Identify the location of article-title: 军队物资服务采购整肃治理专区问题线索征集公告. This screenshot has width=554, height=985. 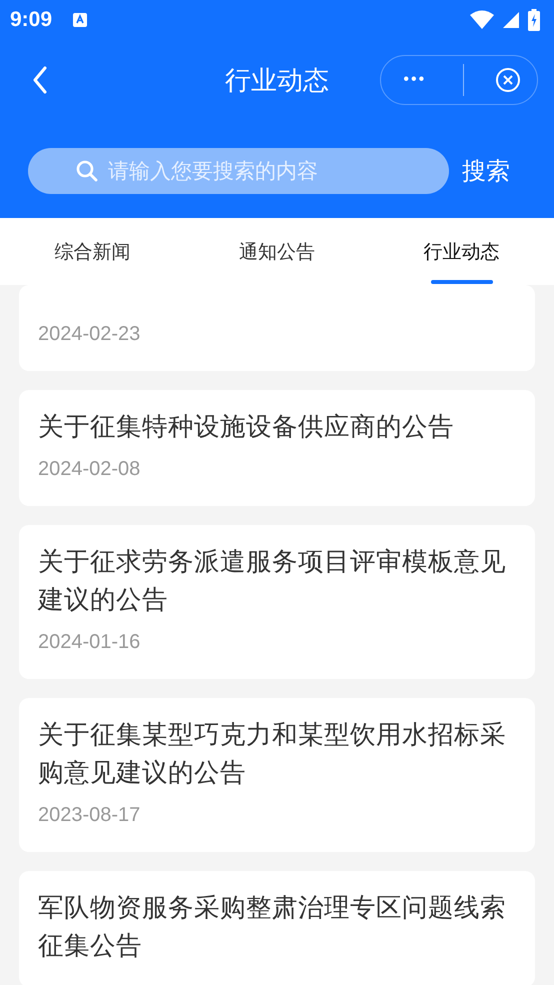
(272, 927).